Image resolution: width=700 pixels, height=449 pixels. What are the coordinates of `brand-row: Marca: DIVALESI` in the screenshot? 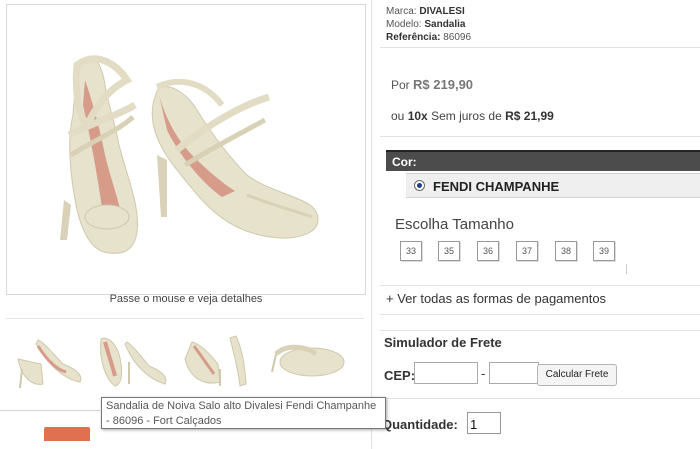 It's located at (425, 11).